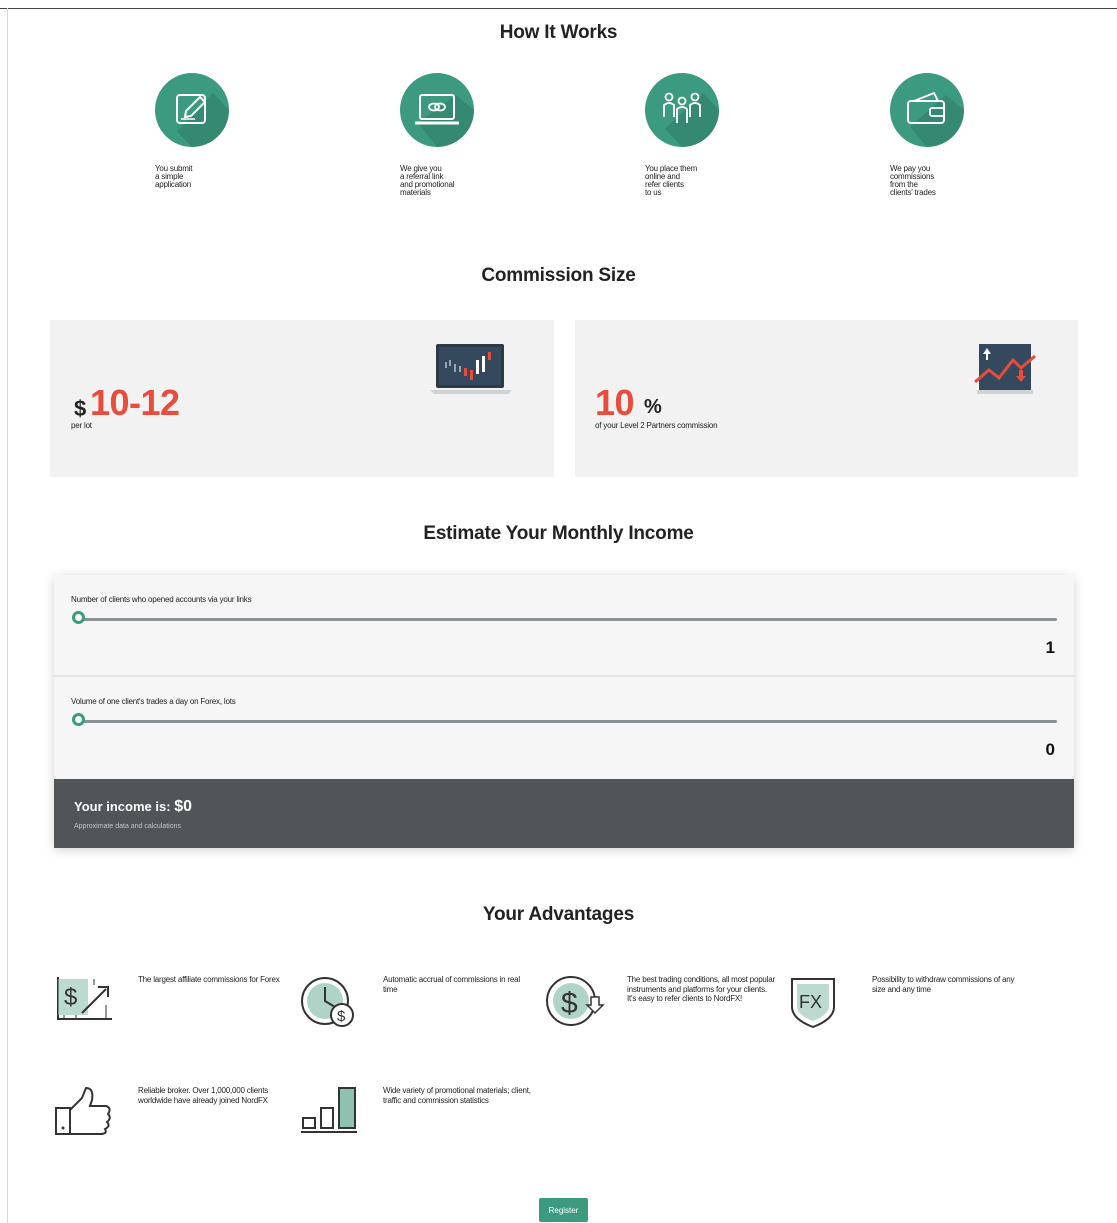  Describe the element at coordinates (1050, 647) in the screenshot. I see `clients-slider-value: 1` at that location.